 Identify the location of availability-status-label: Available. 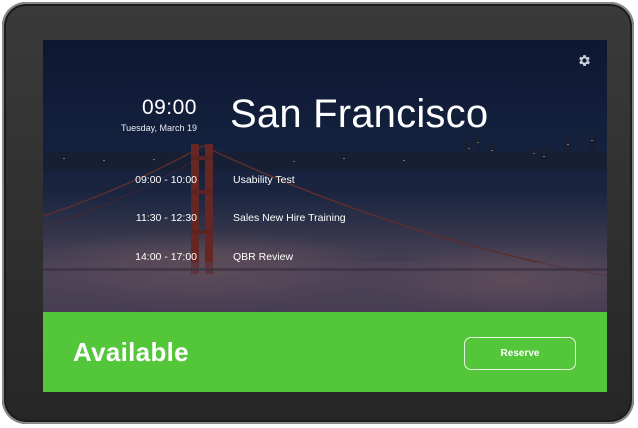
(131, 352).